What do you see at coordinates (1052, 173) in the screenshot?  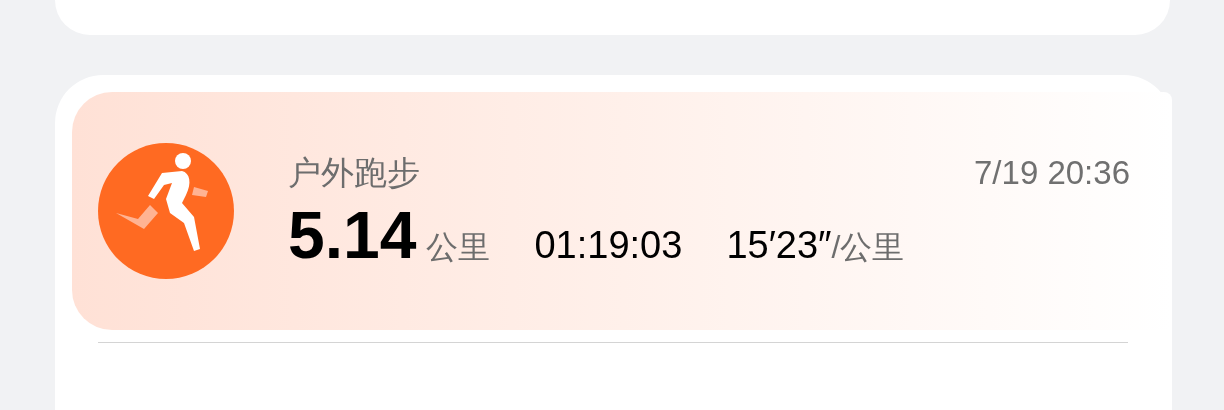 I see `activity-datetime: 7/19 20:36` at bounding box center [1052, 173].